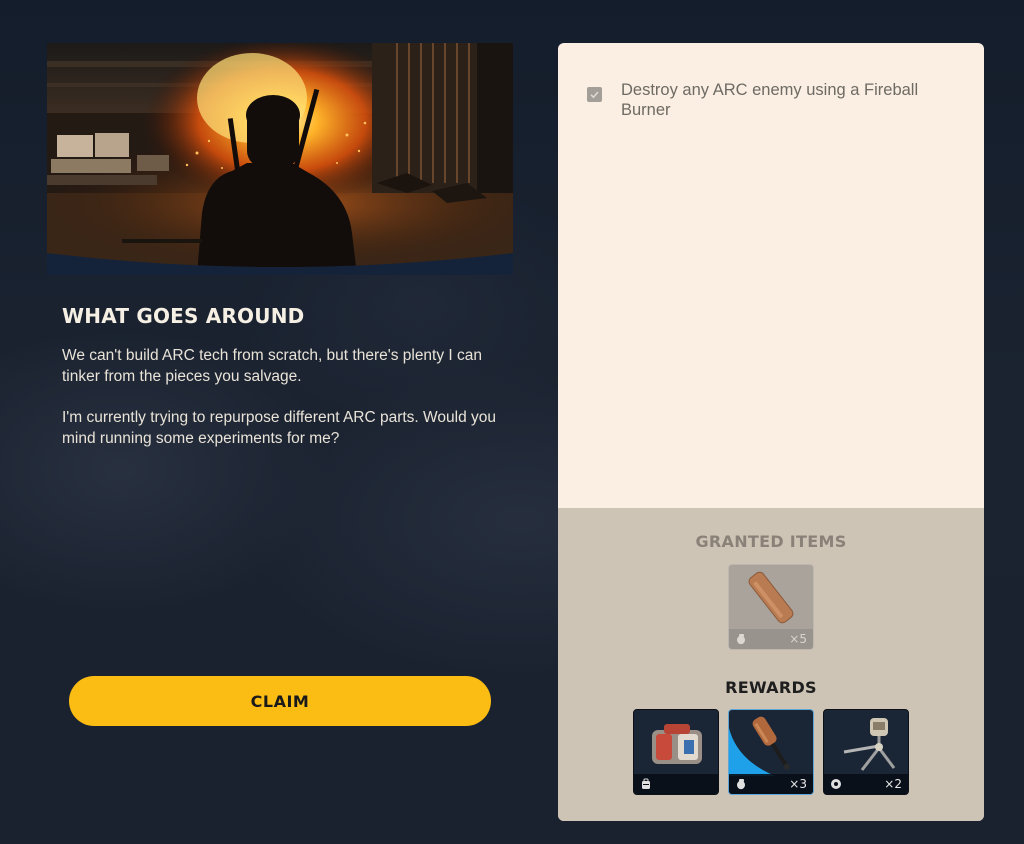 The image size is (1024, 844). Describe the element at coordinates (893, 784) in the screenshot. I see `item-quantity: ×2` at that location.